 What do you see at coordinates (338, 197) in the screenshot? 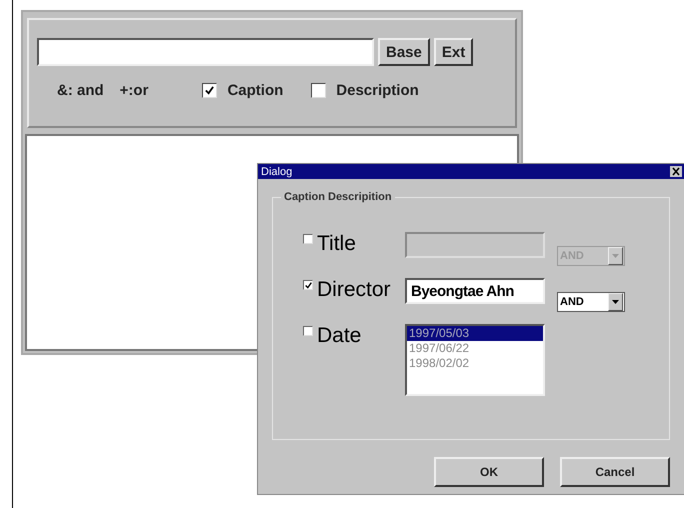
I see `group-title: Caption Descripition` at bounding box center [338, 197].